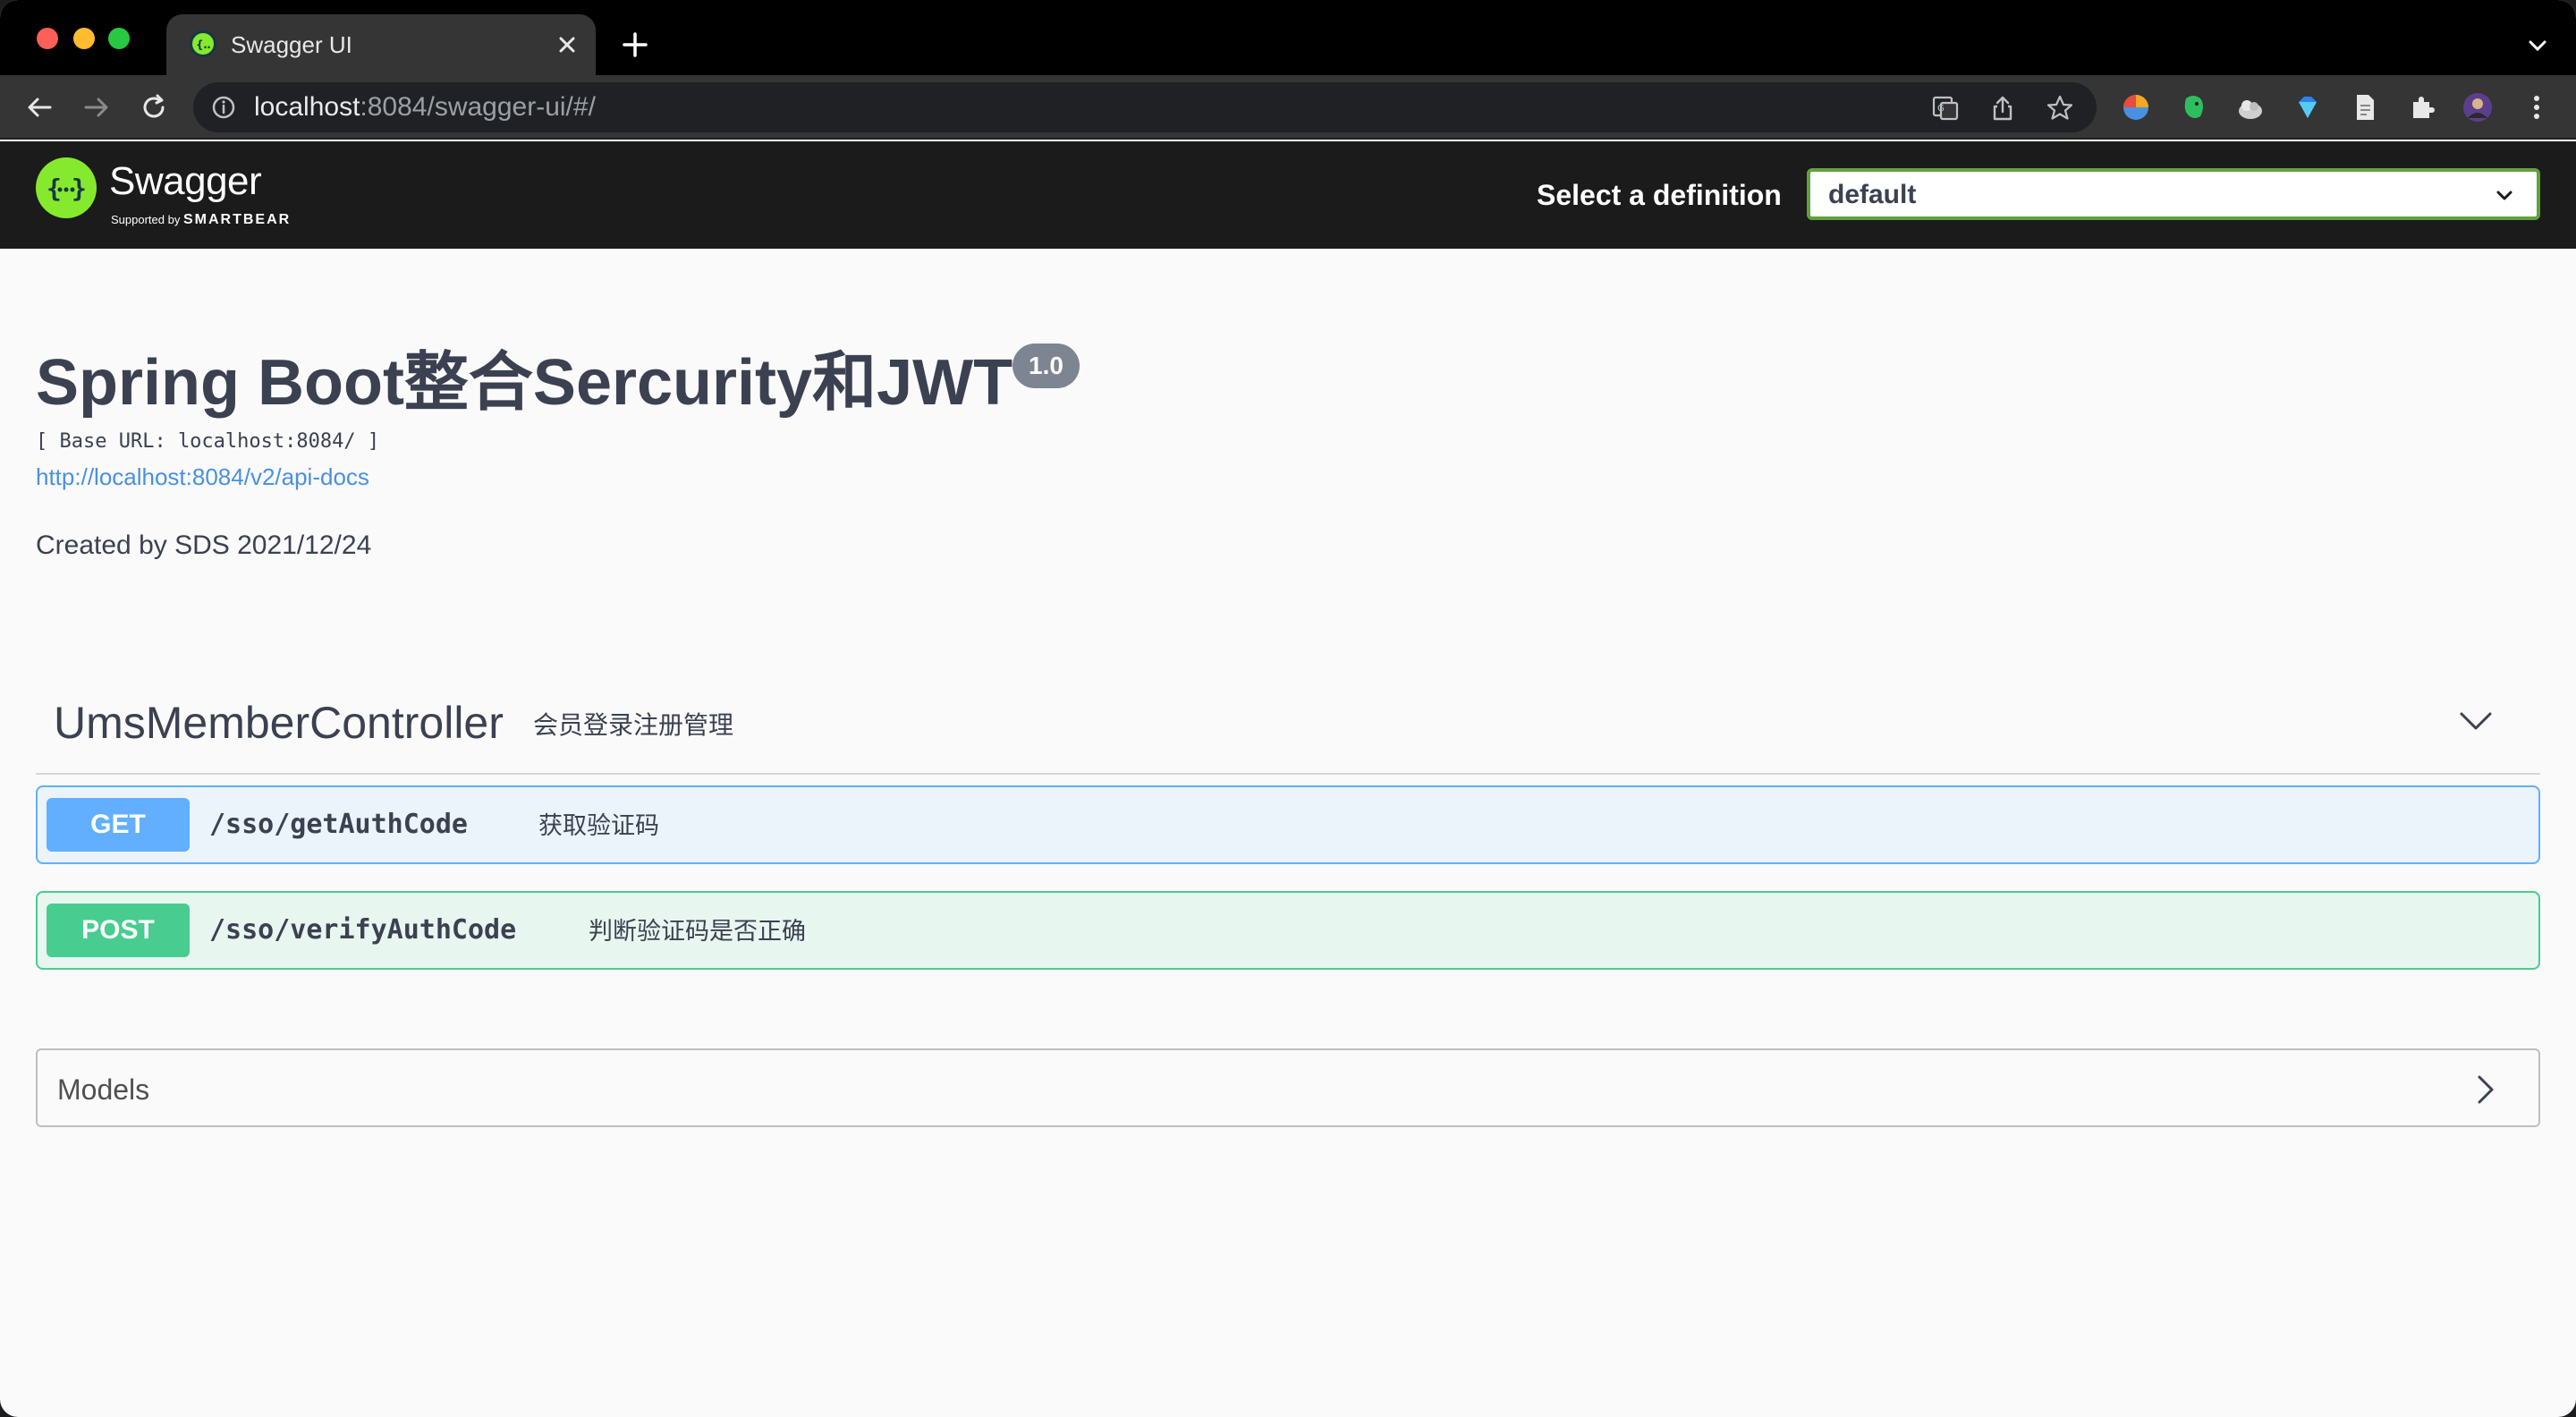  What do you see at coordinates (39, 107) in the screenshot?
I see `back-arrow-icon` at bounding box center [39, 107].